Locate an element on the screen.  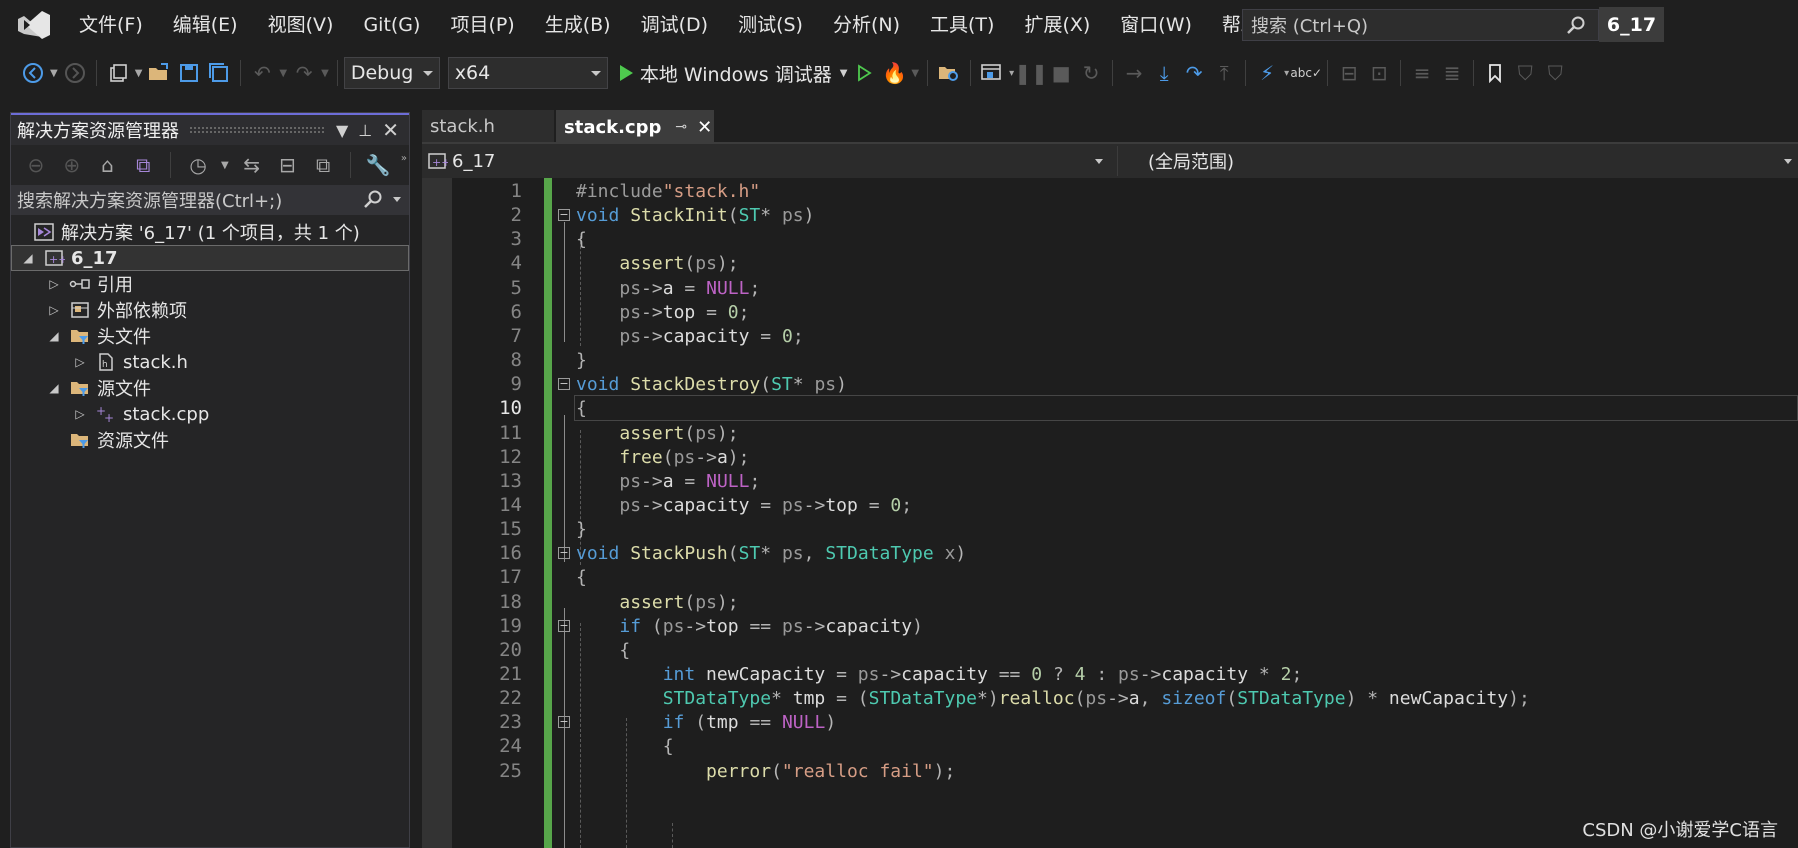
show-next-statement-icon: → is located at coordinates (1134, 73).